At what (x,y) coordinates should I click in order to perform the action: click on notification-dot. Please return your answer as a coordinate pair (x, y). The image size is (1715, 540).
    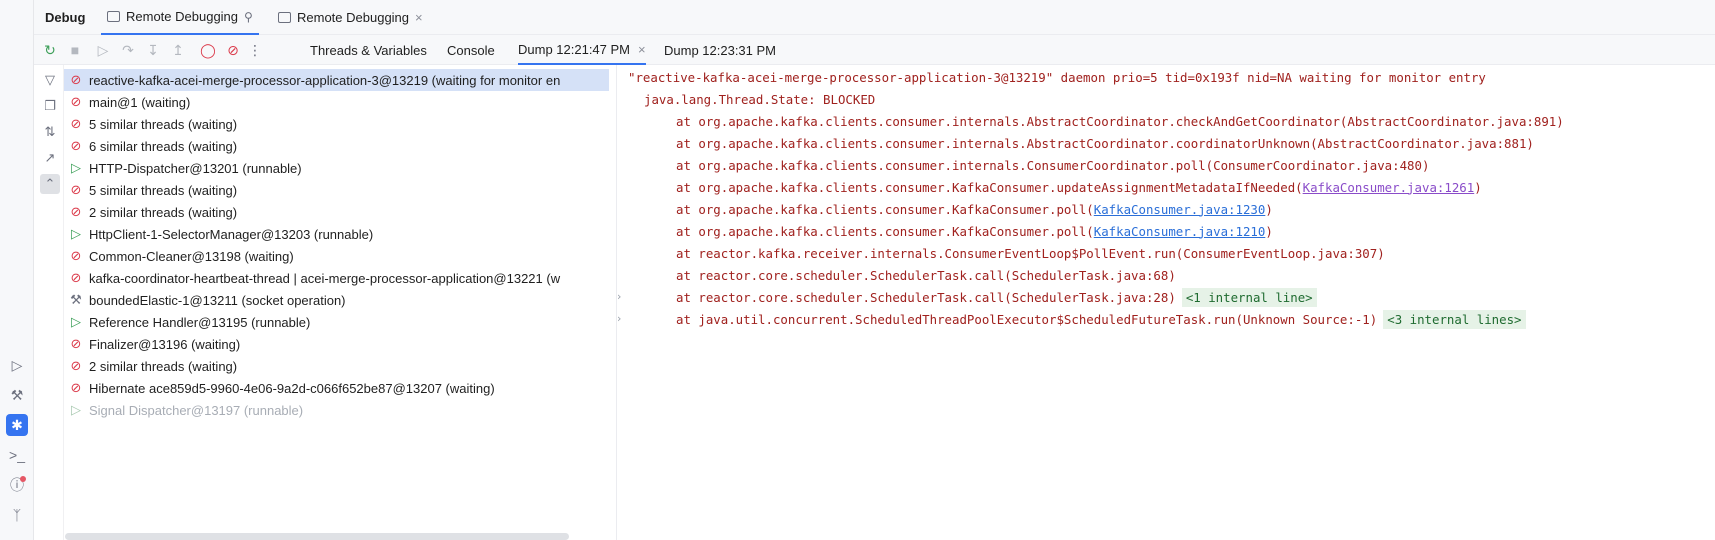
    Looking at the image, I should click on (23, 479).